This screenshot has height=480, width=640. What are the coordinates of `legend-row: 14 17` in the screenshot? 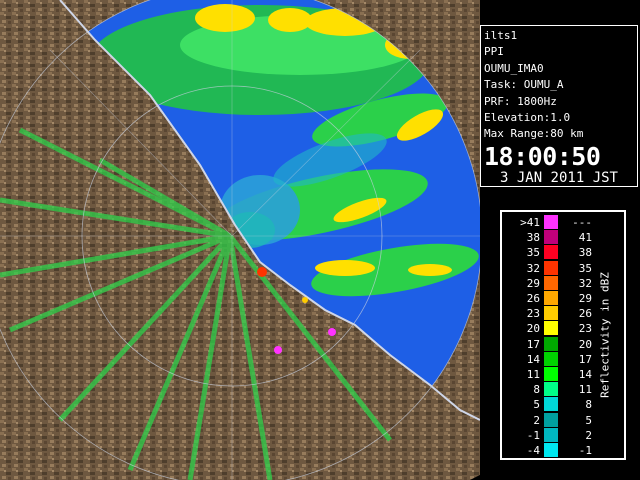 It's located at (550, 359).